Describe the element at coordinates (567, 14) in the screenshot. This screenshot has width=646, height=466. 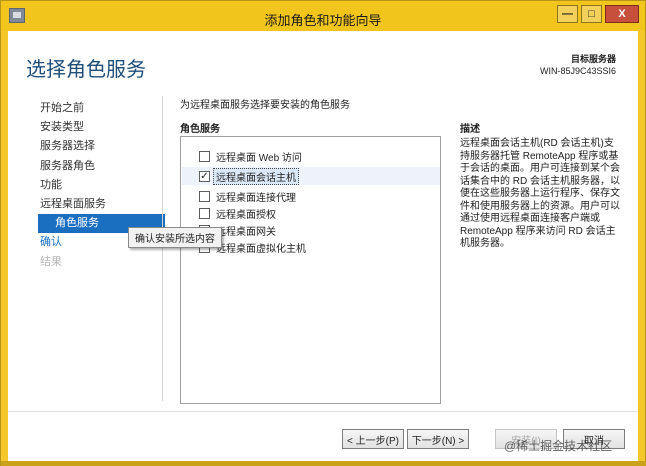
I see `minimize-button: —` at that location.